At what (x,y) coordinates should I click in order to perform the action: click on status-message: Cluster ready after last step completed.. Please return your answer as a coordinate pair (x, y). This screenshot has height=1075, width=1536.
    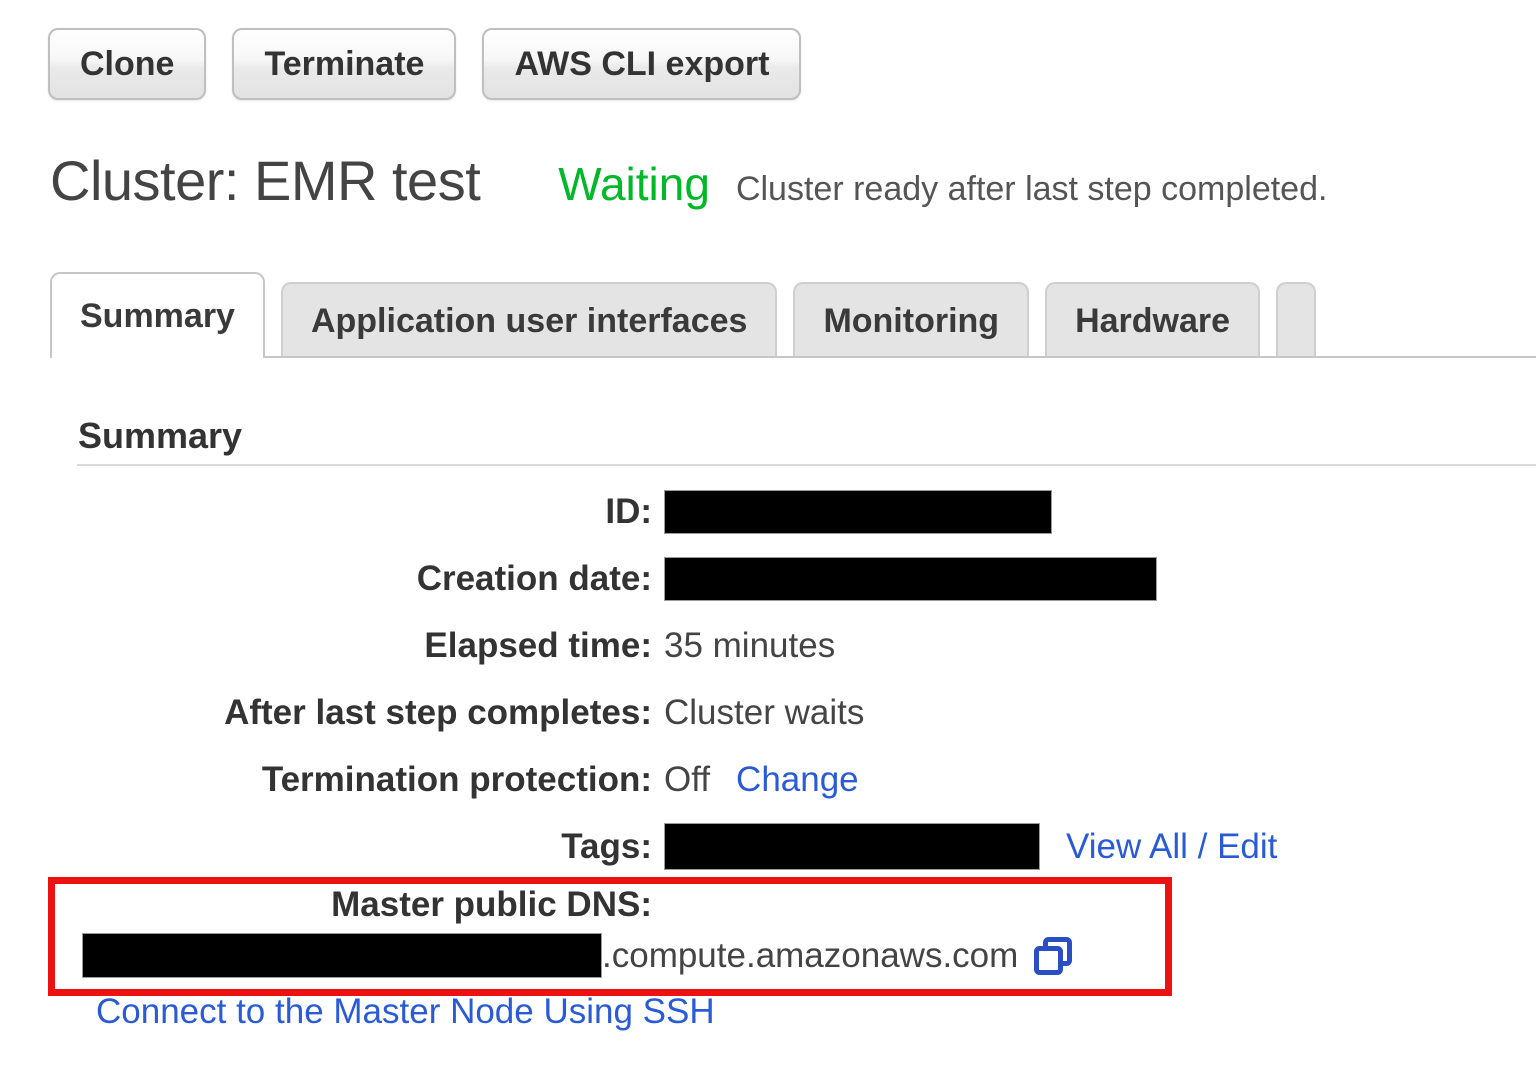
    Looking at the image, I should click on (1031, 189).